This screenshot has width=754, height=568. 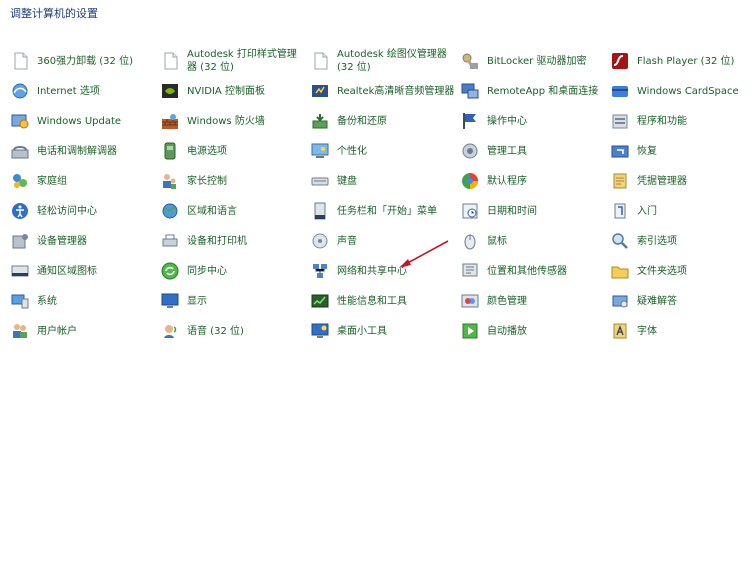 I want to click on control-panel-item-default-programs: 默认程序, so click(x=535, y=181).